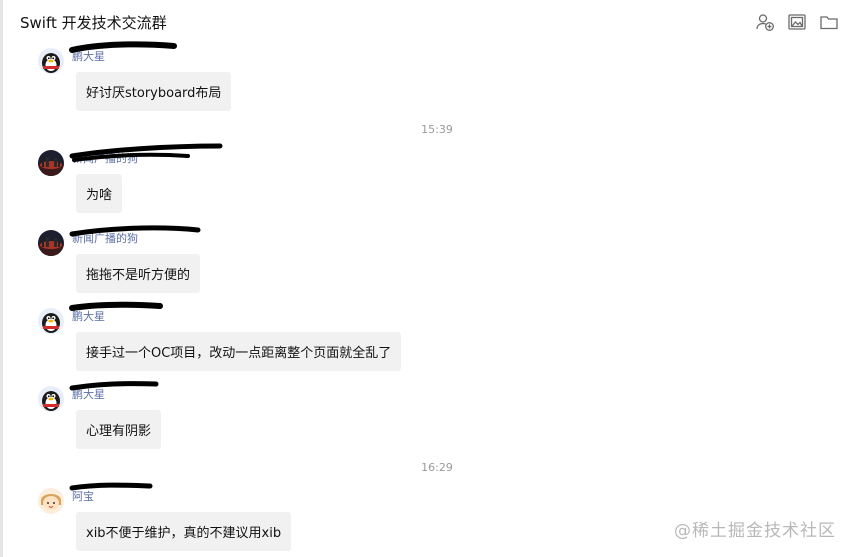  Describe the element at coordinates (239, 351) in the screenshot. I see `message-bubble: 接手过一个OC项目，改动一点距离整个页面就全乱了` at that location.